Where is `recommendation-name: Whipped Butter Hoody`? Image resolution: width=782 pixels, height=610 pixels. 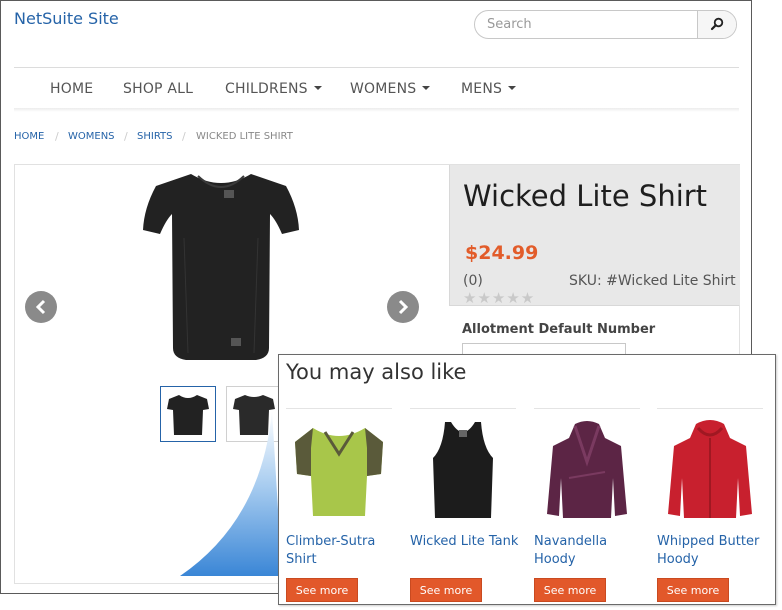
recommendation-name: Whipped Butter Hoody is located at coordinates (712, 551).